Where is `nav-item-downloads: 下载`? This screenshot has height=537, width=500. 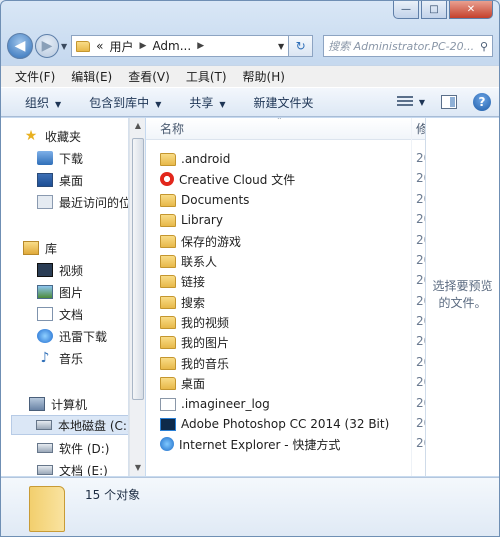 nav-item-downloads: 下载 is located at coordinates (60, 158).